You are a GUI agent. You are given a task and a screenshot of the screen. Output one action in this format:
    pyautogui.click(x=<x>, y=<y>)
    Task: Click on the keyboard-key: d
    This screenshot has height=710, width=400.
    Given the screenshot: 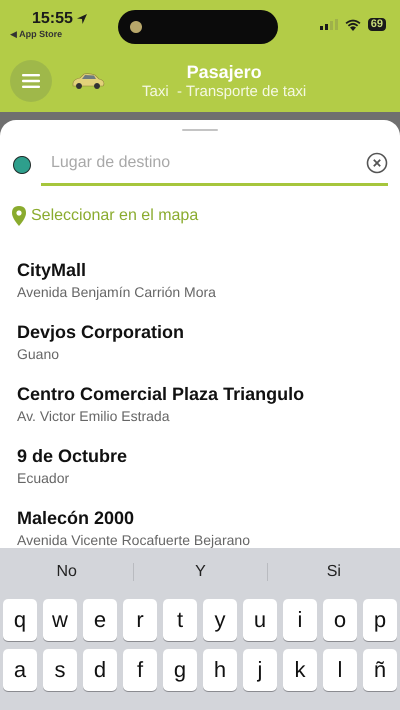 What is the action you would take?
    pyautogui.click(x=100, y=670)
    